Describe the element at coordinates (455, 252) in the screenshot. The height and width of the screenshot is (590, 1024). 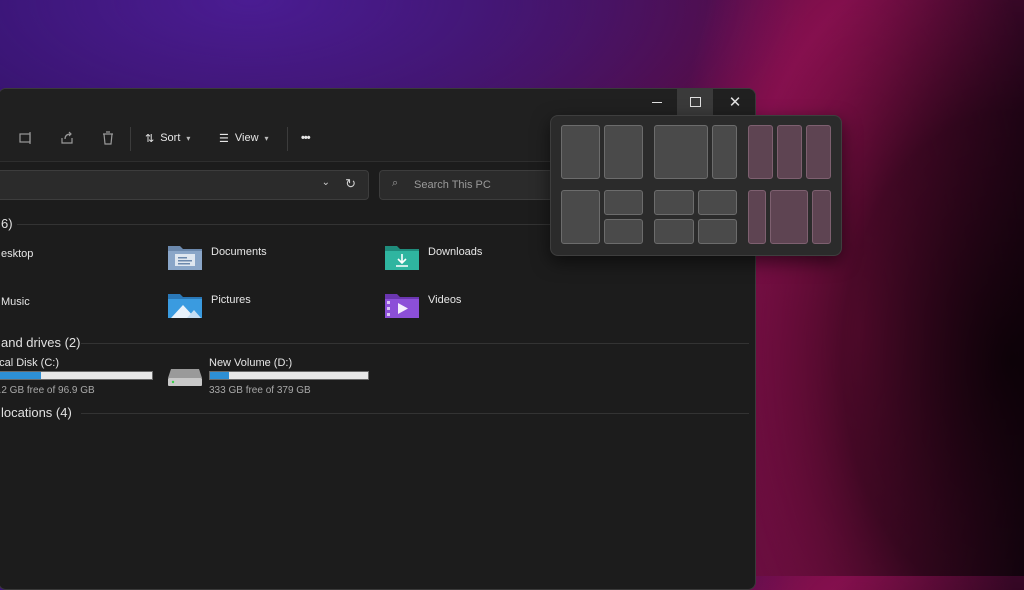
I see `folder-label: Downloads` at that location.